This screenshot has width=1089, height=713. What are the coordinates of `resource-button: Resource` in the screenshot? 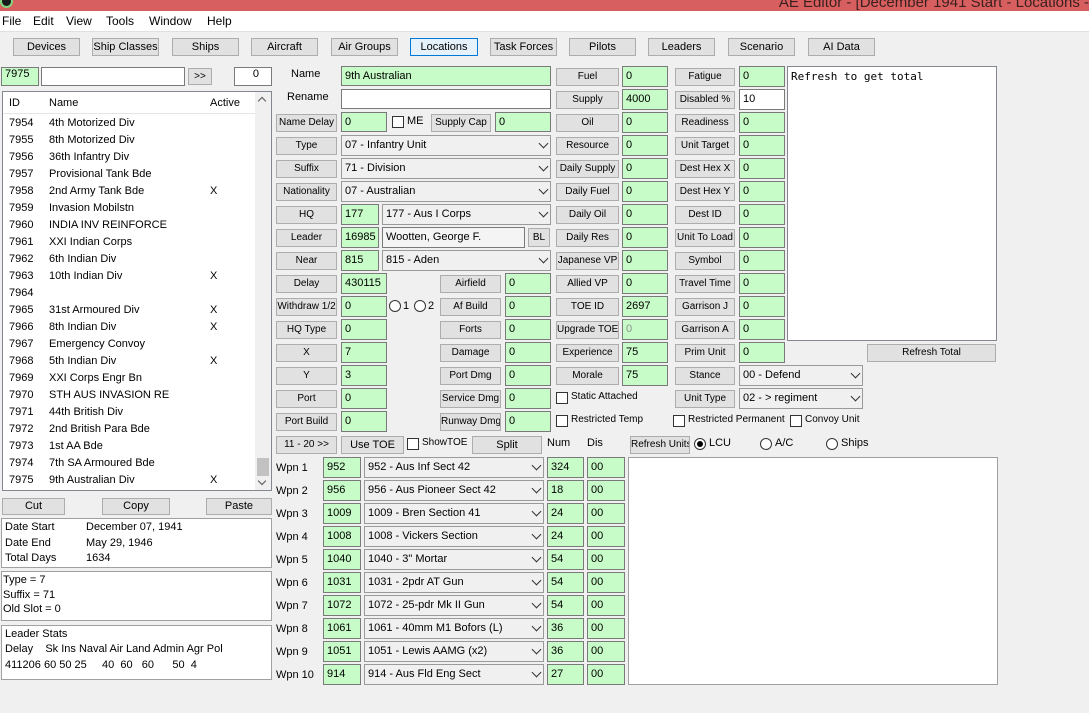 It's located at (587, 146).